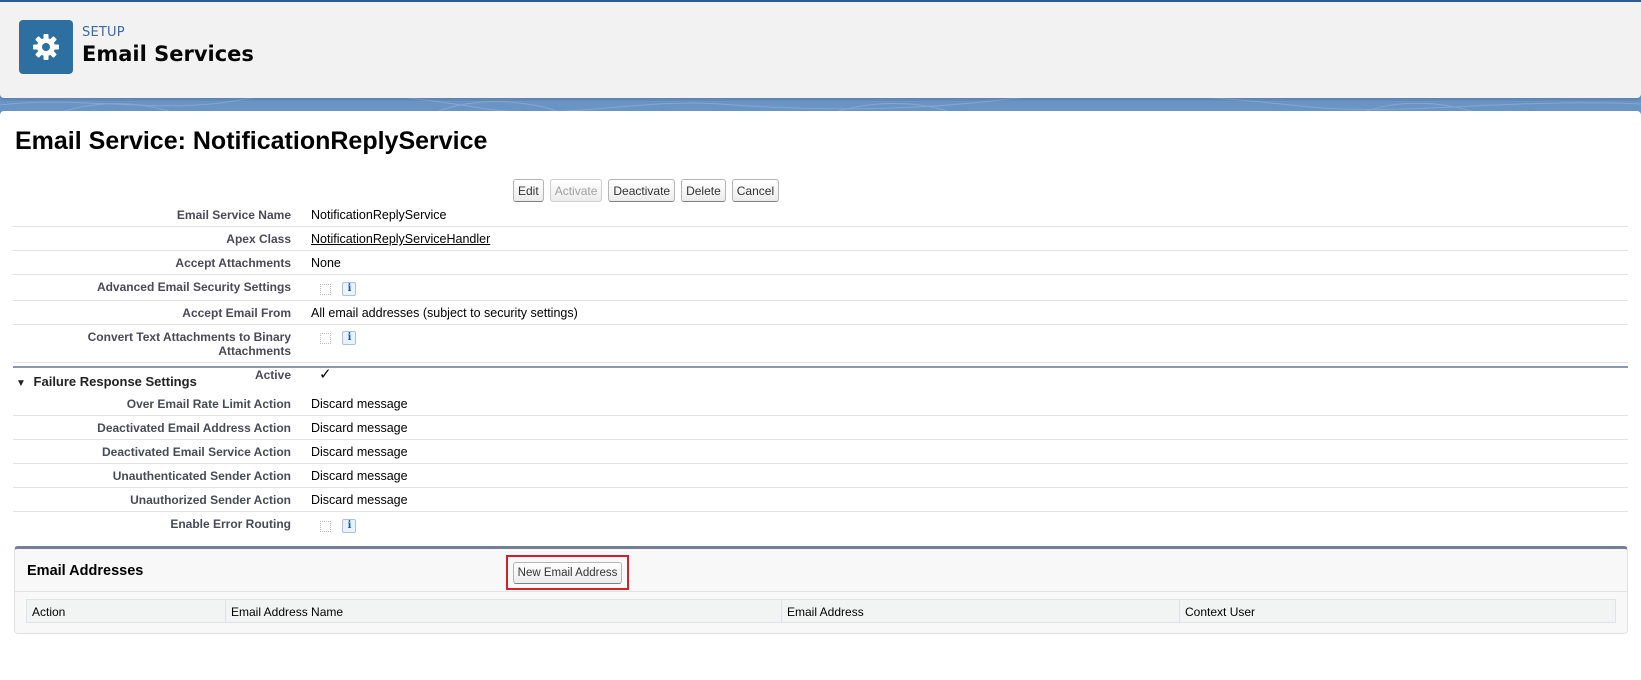  I want to click on detail-toolbar: Edit Activate Deactivate Delete Cancel, so click(646, 190).